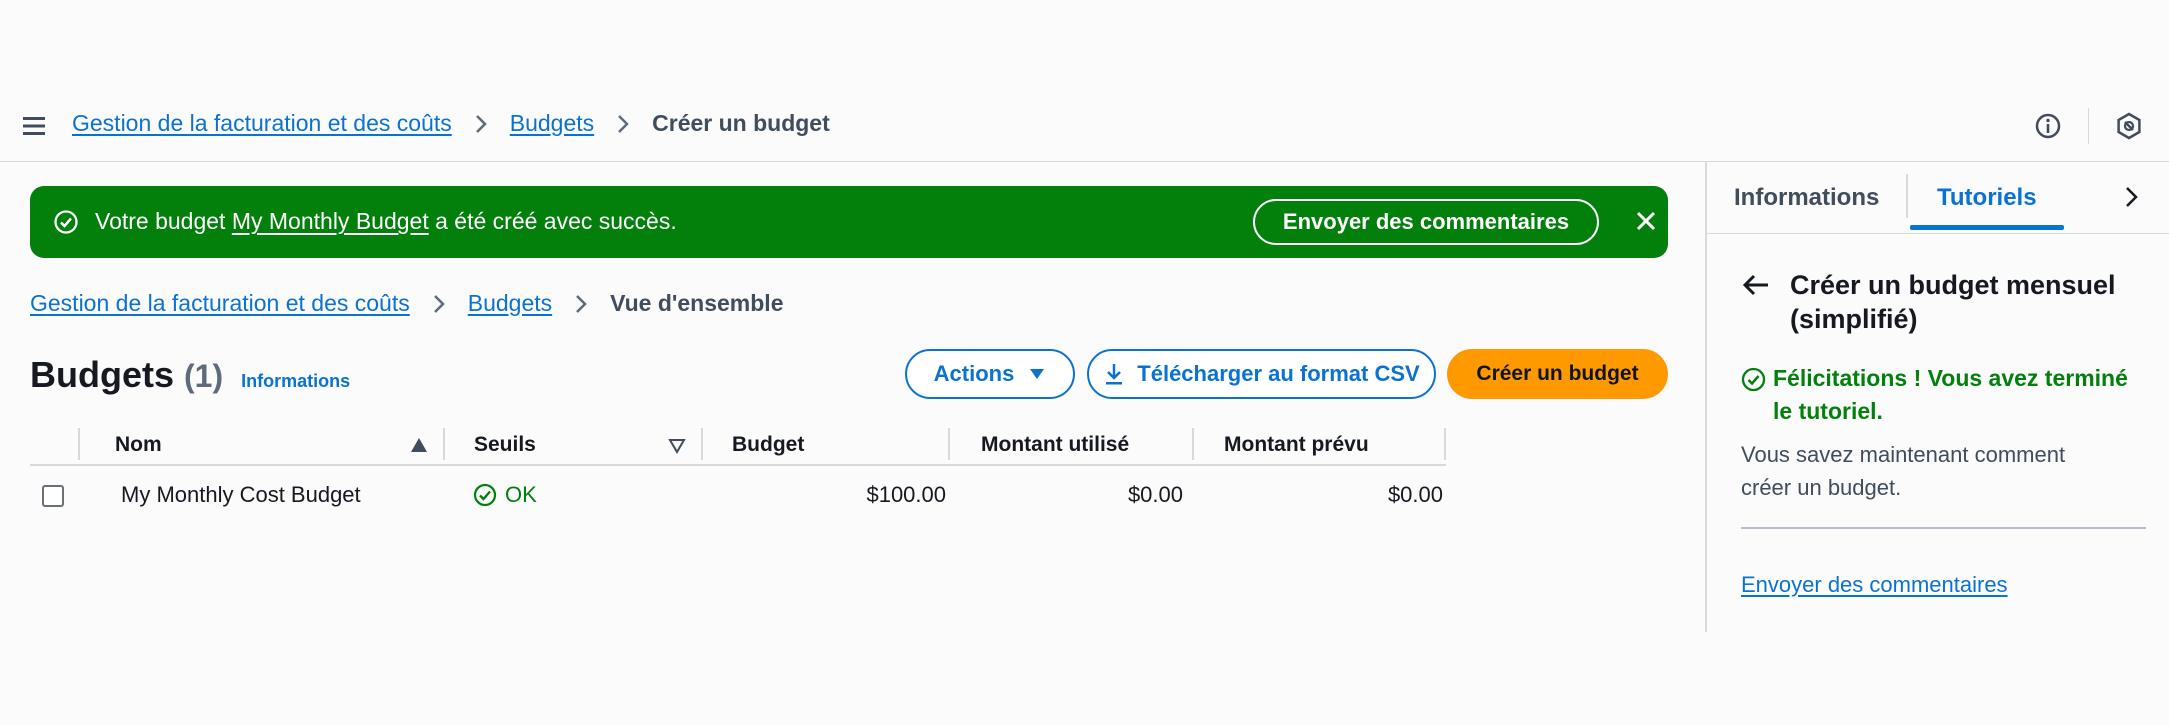 This screenshot has height=725, width=2169. What do you see at coordinates (1987, 198) in the screenshot?
I see `tab-tutorials: Tutoriels` at bounding box center [1987, 198].